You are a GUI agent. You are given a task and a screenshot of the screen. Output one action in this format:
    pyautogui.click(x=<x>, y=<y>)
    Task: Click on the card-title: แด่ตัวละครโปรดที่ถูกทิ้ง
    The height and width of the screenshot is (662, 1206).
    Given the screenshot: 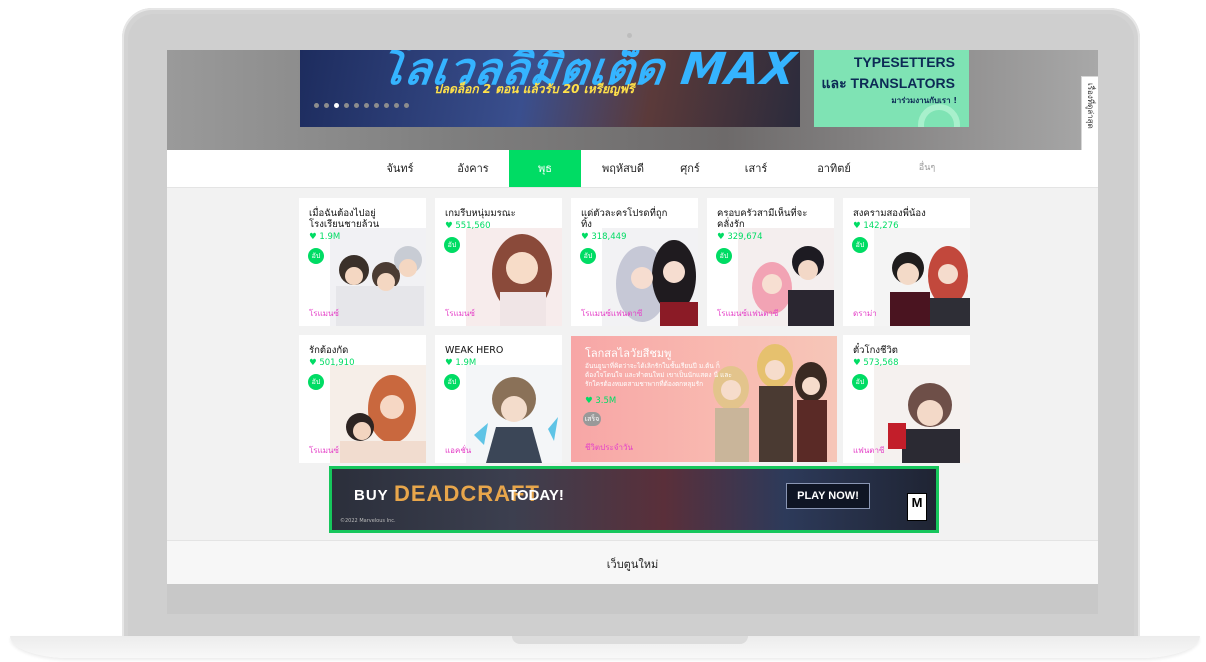 What is the action you would take?
    pyautogui.click(x=624, y=219)
    